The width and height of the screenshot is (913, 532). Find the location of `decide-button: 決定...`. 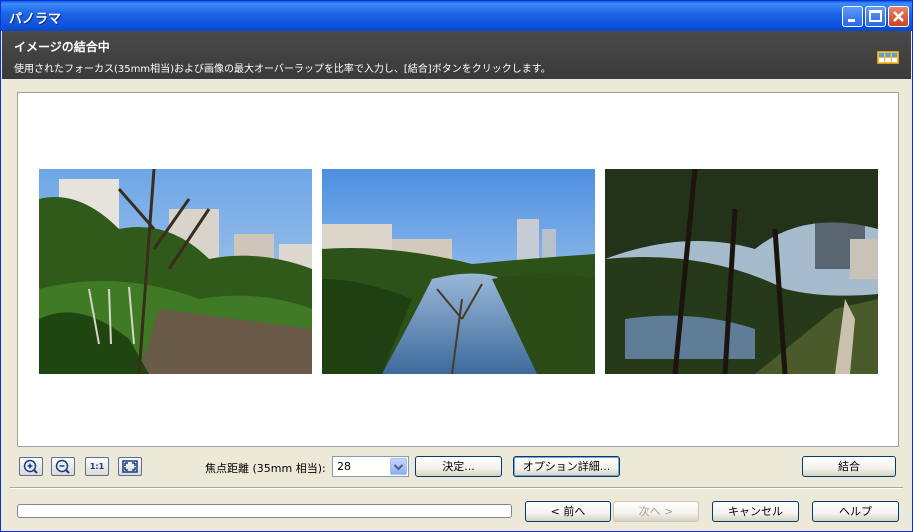

decide-button: 決定... is located at coordinates (458, 466).